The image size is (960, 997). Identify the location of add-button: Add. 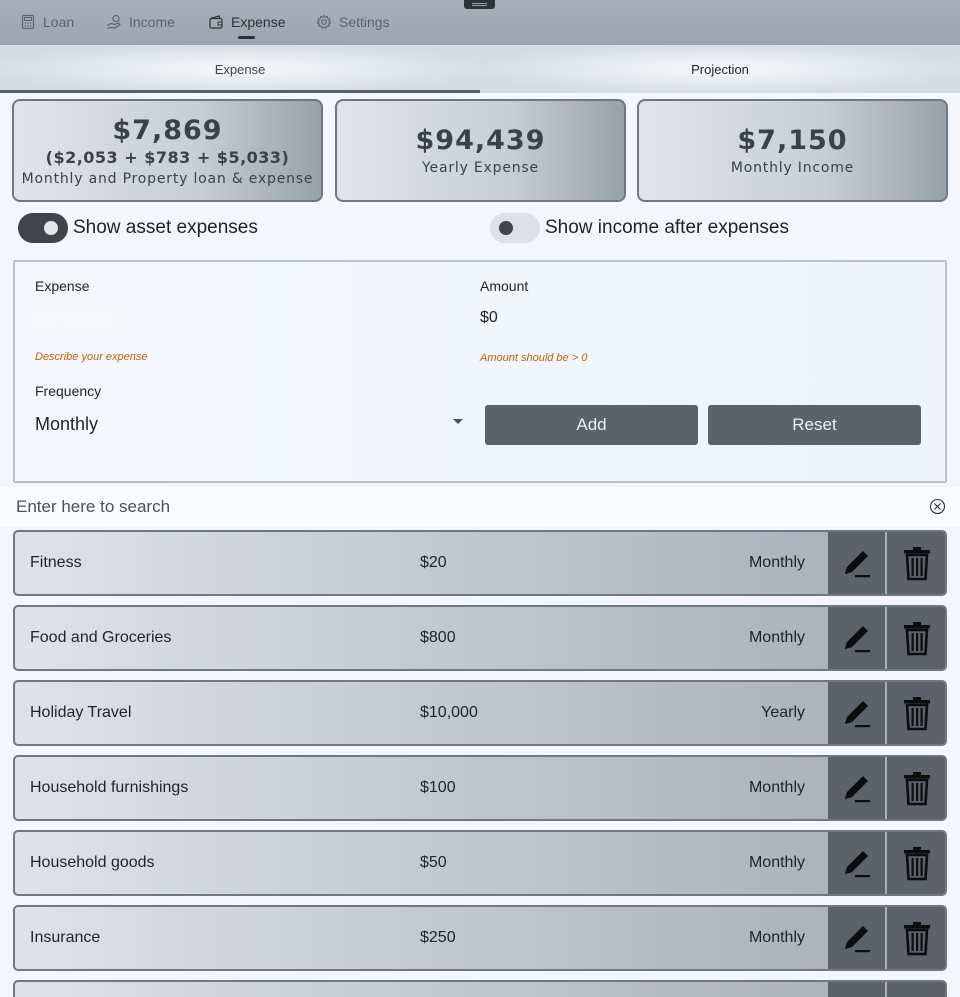
(591, 425).